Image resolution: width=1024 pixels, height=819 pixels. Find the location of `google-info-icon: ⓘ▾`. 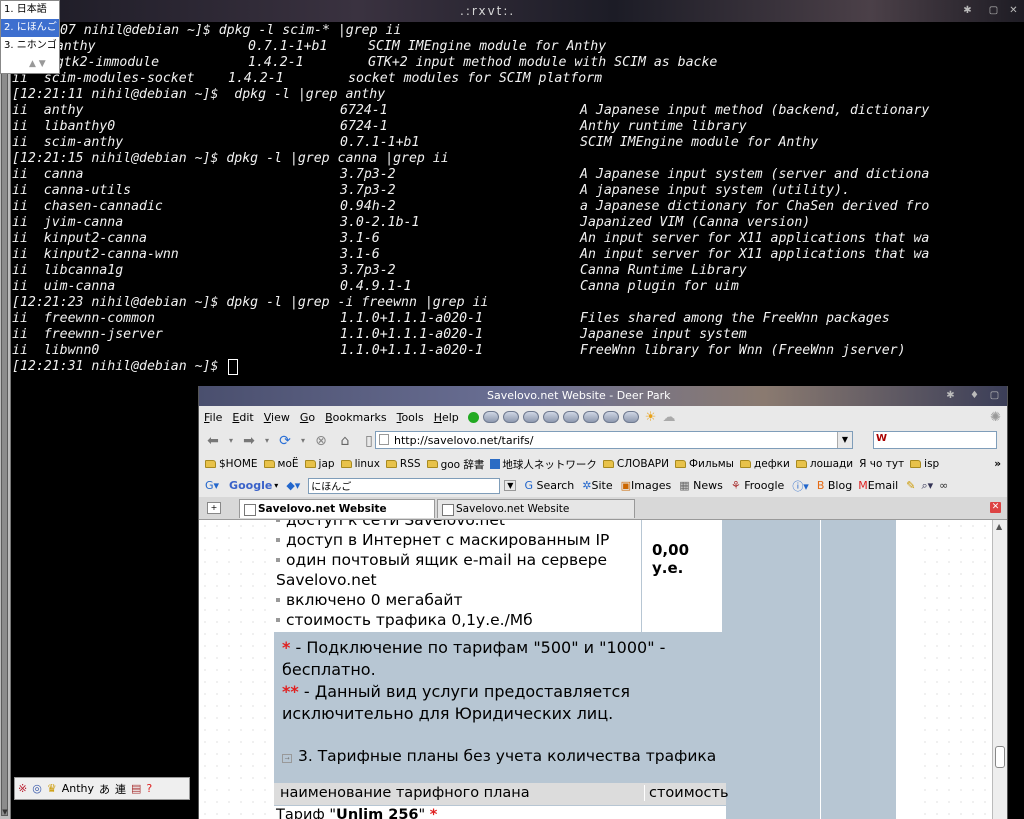

google-info-icon: ⓘ▾ is located at coordinates (800, 486).